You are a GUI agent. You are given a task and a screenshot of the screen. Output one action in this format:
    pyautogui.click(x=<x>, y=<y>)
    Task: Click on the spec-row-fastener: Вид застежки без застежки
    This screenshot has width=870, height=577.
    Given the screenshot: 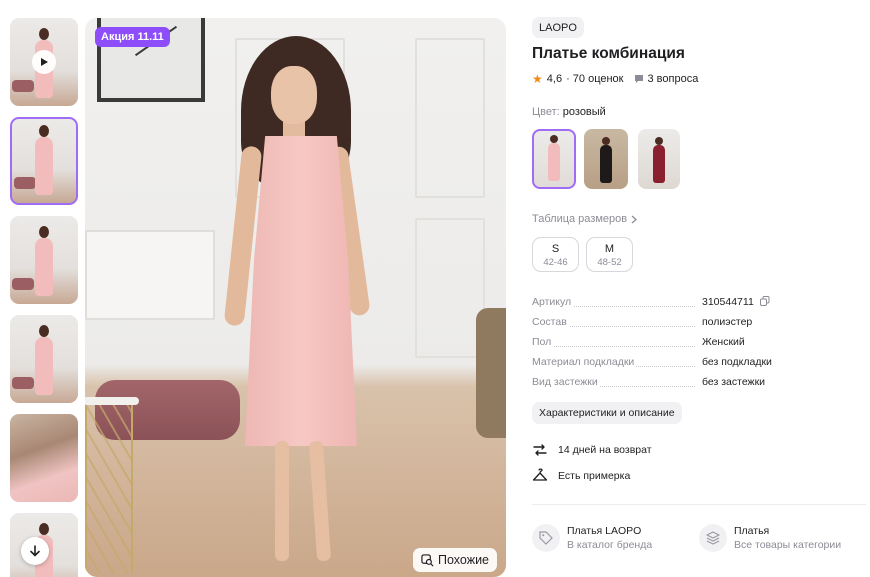 What is the action you would take?
    pyautogui.click(x=649, y=382)
    